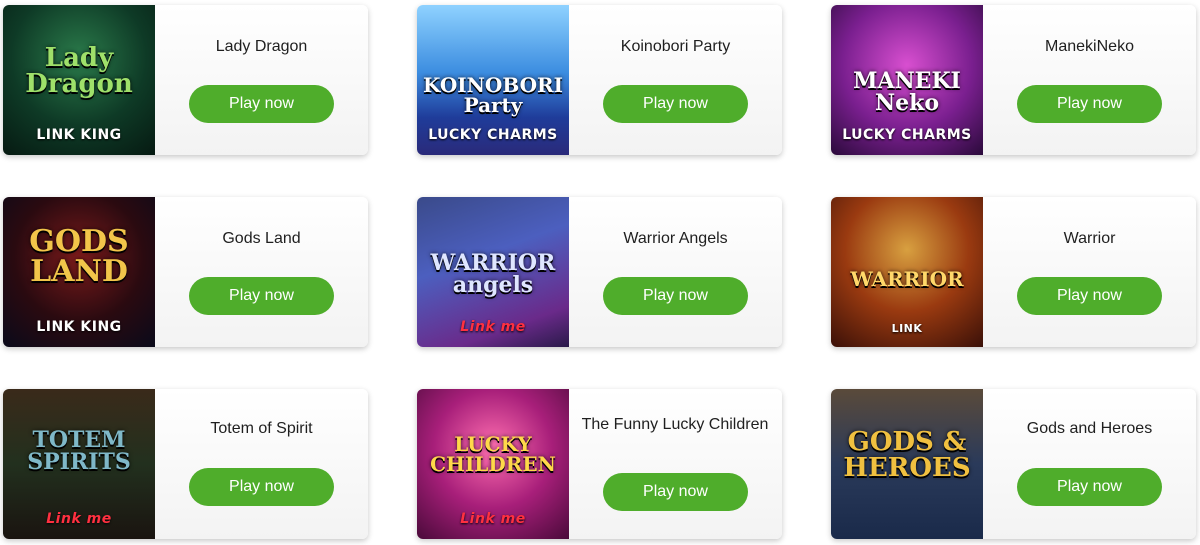 This screenshot has height=545, width=1200. What do you see at coordinates (261, 238) in the screenshot?
I see `game-title: Gods Land` at bounding box center [261, 238].